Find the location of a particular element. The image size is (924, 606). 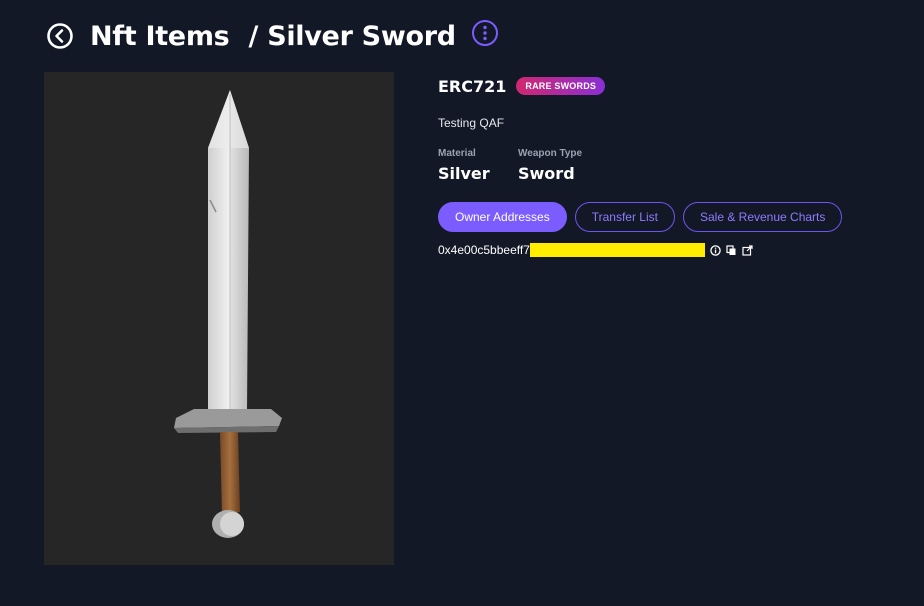

copy-icon is located at coordinates (731, 250).